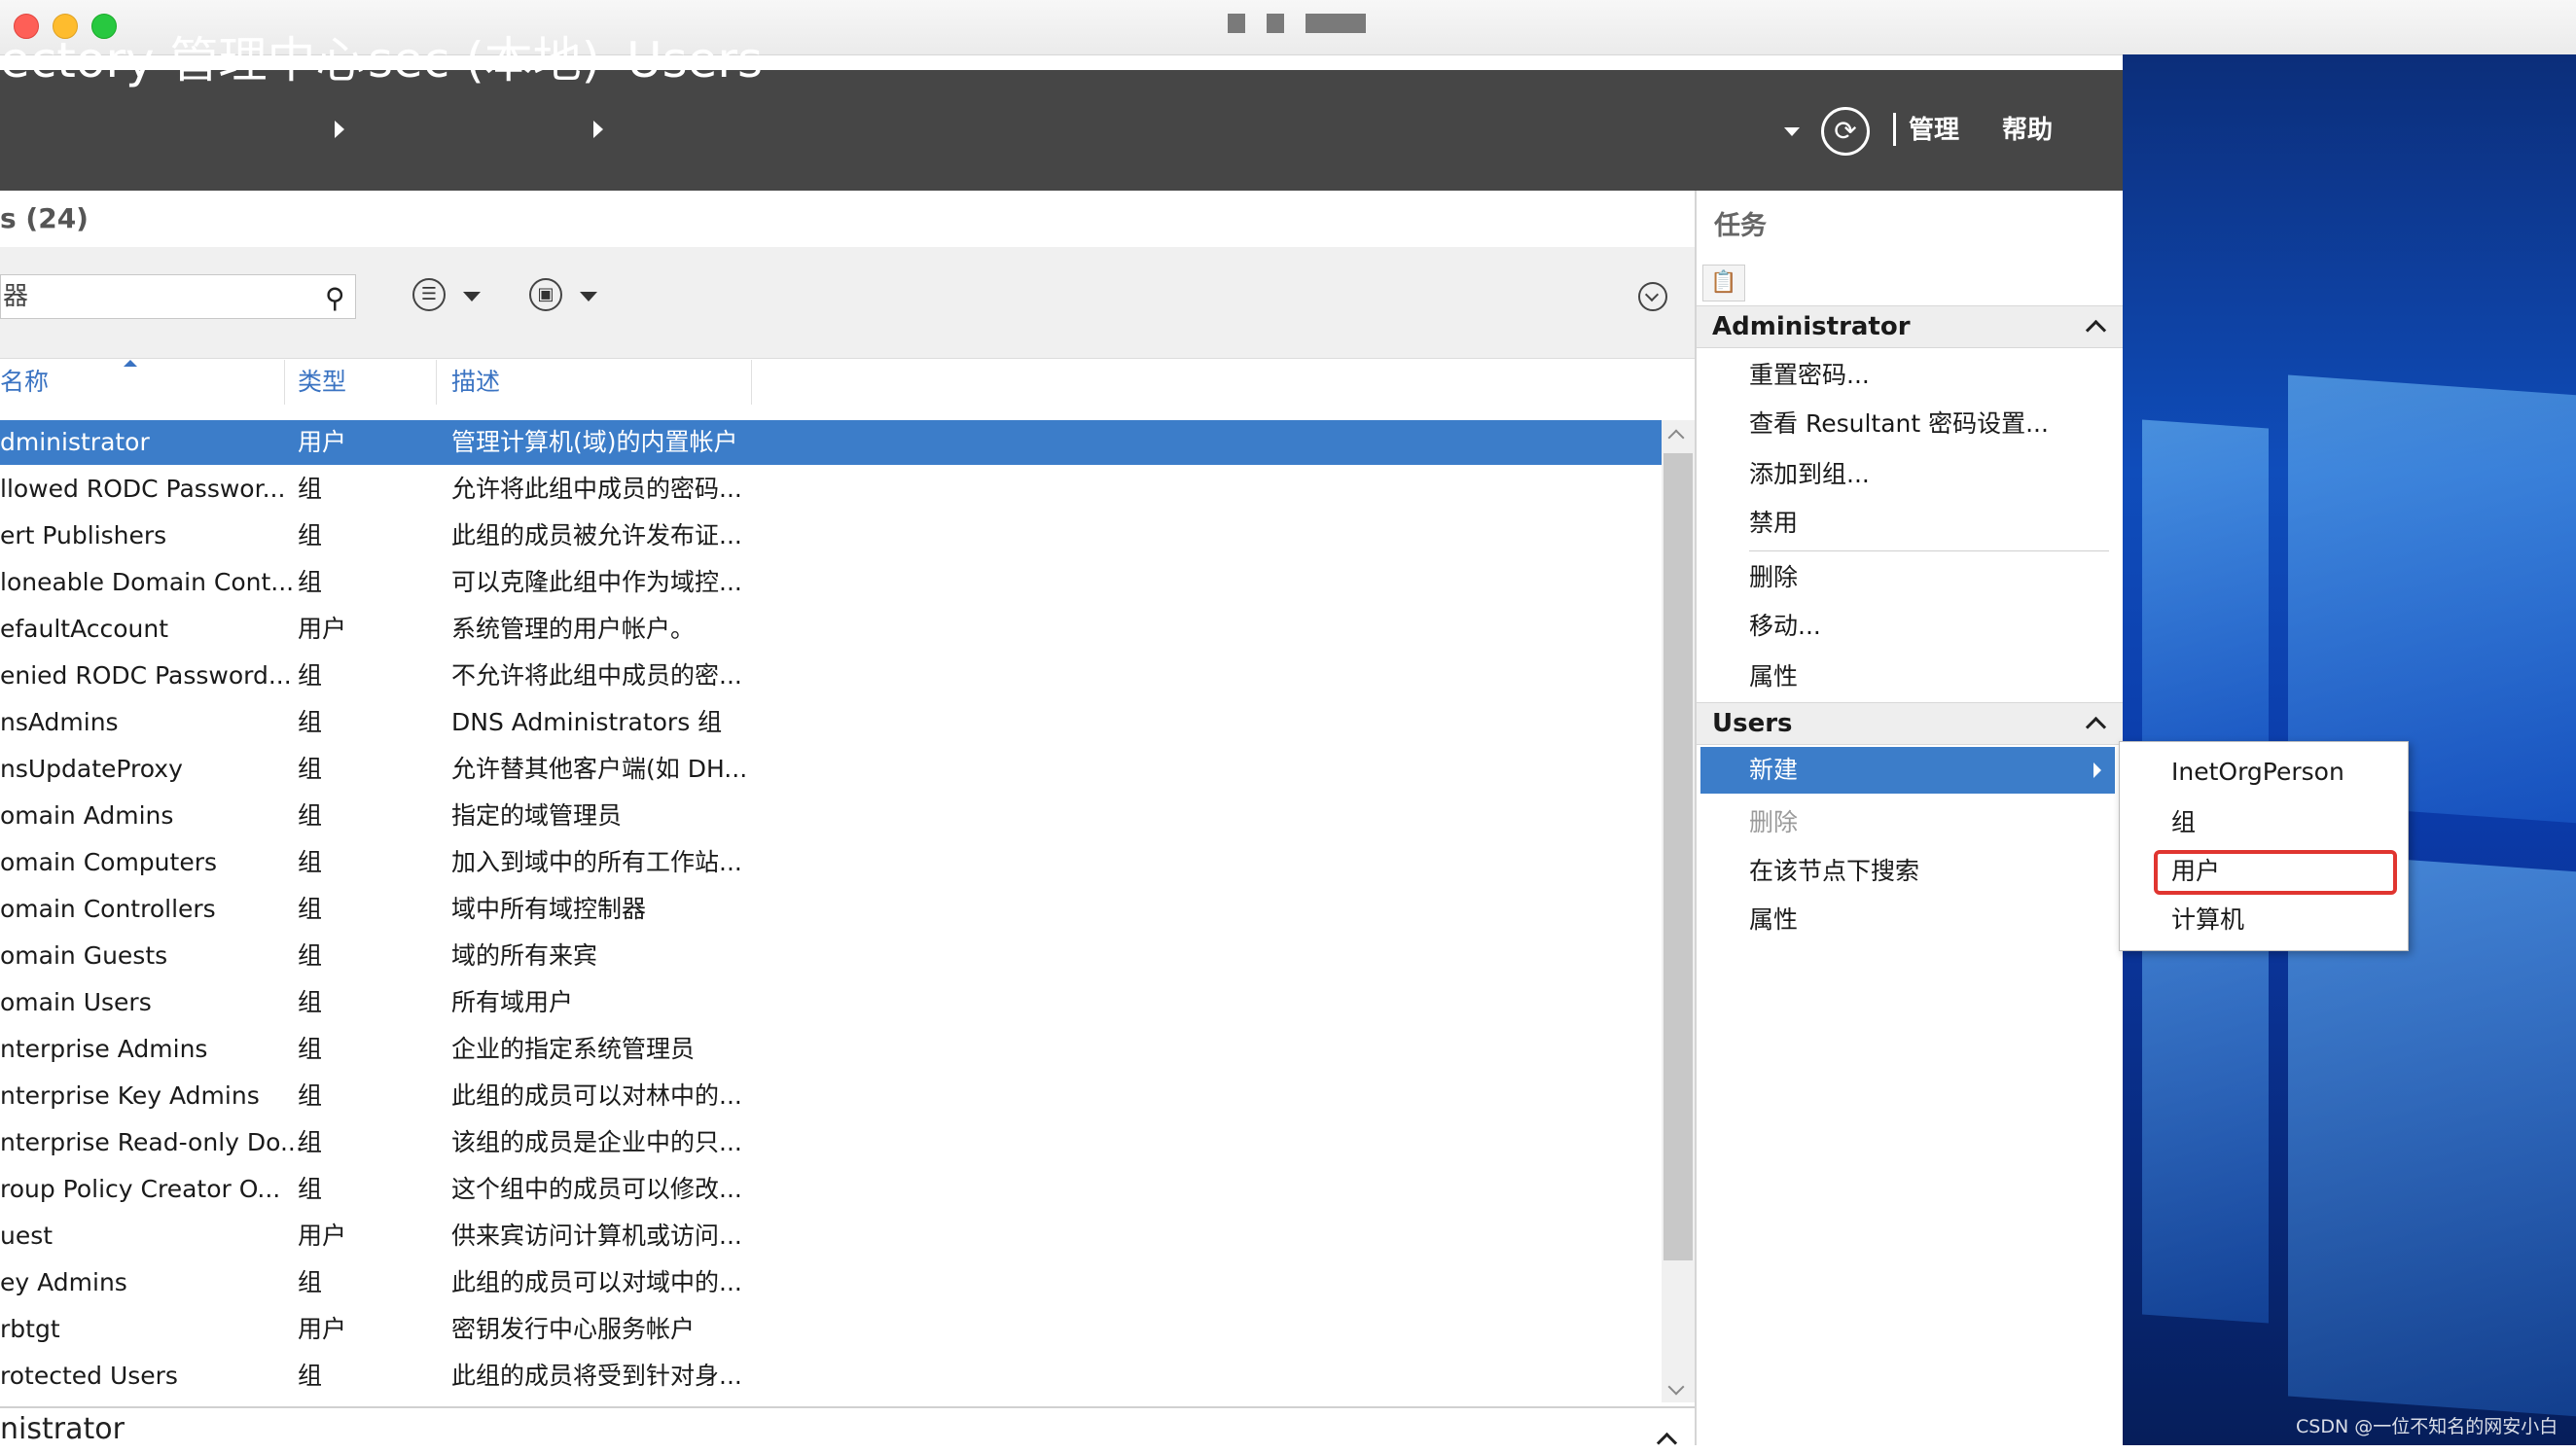 This screenshot has height=1453, width=2576. Describe the element at coordinates (1907, 770) in the screenshot. I see `task-new: 新建` at that location.